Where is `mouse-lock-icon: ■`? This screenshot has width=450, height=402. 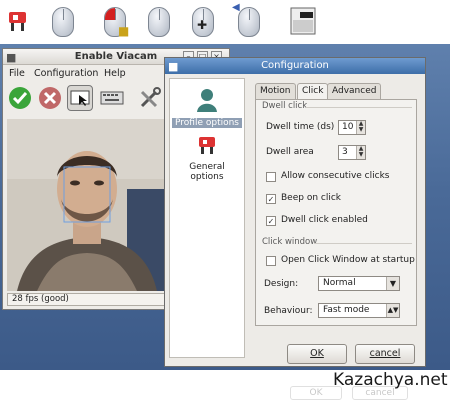 mouse-lock-icon: ■ is located at coordinates (115, 21).